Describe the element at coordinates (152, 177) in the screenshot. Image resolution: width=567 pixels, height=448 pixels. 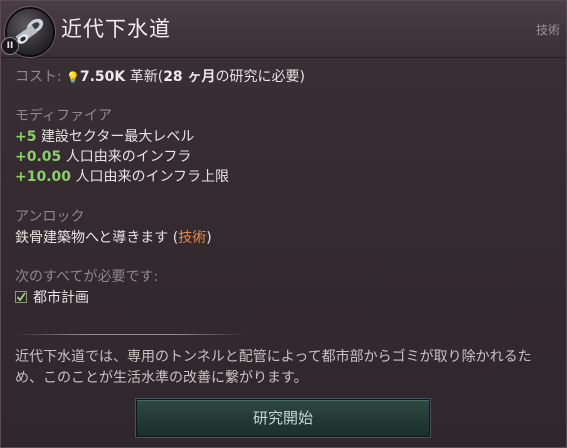
I see `modifier-text: 人口由来のインフラ上限` at that location.